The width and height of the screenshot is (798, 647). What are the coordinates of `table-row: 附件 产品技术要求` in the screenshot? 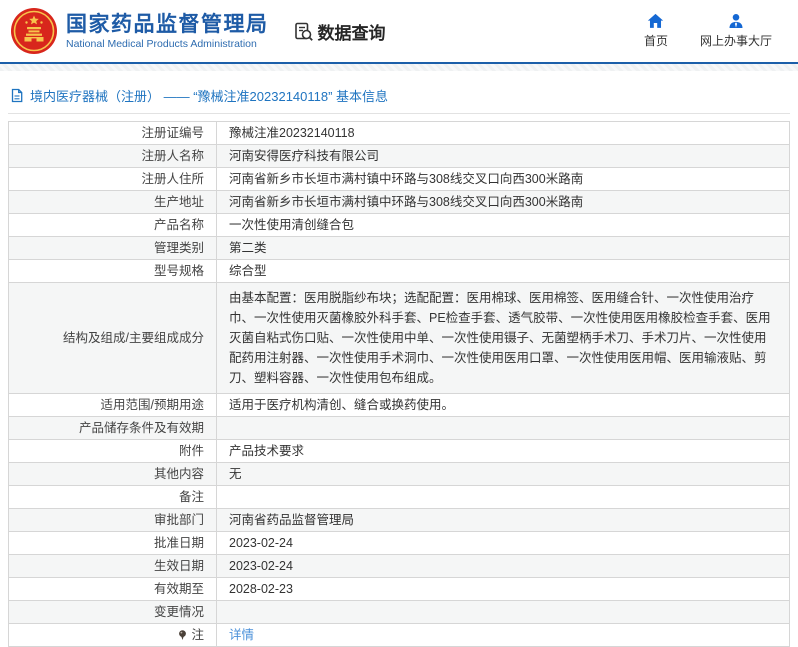 It's located at (399, 451).